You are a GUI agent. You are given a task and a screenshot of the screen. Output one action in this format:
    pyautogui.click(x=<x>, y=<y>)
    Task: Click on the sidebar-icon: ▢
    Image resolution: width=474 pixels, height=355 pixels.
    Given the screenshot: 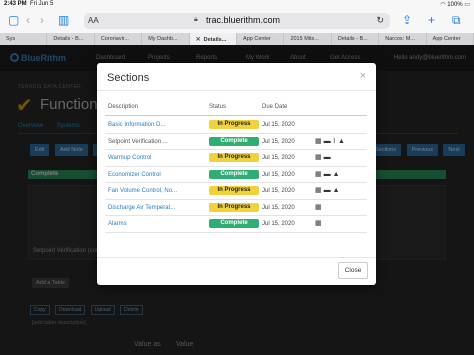 What is the action you would take?
    pyautogui.click(x=13, y=20)
    